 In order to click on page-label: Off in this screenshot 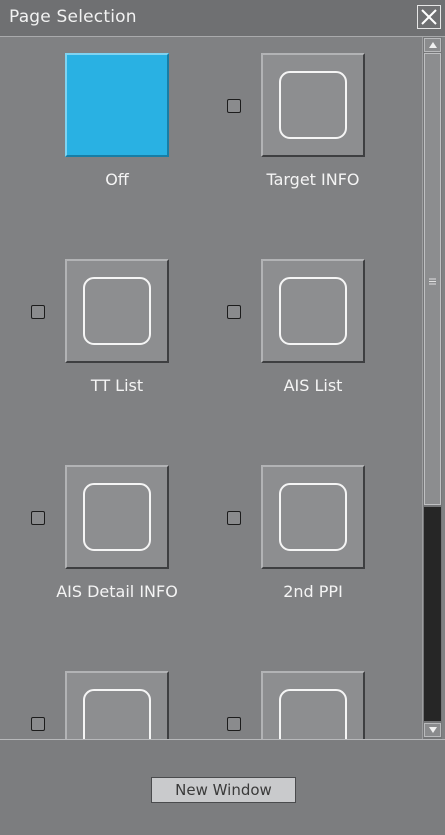, I will do `click(117, 179)`.